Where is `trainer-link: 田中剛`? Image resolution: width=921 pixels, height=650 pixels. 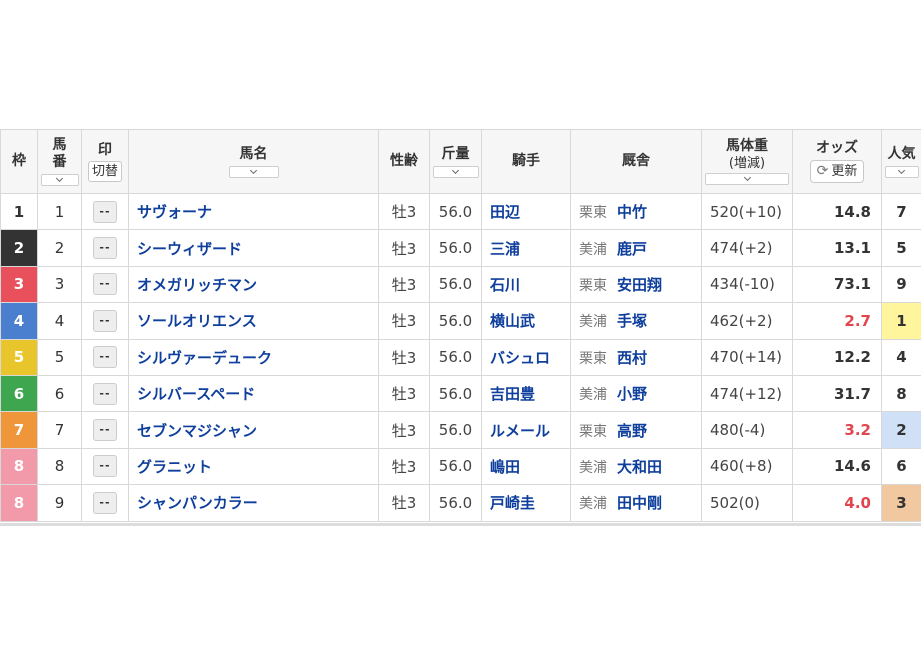
trainer-link: 田中剛 is located at coordinates (639, 503).